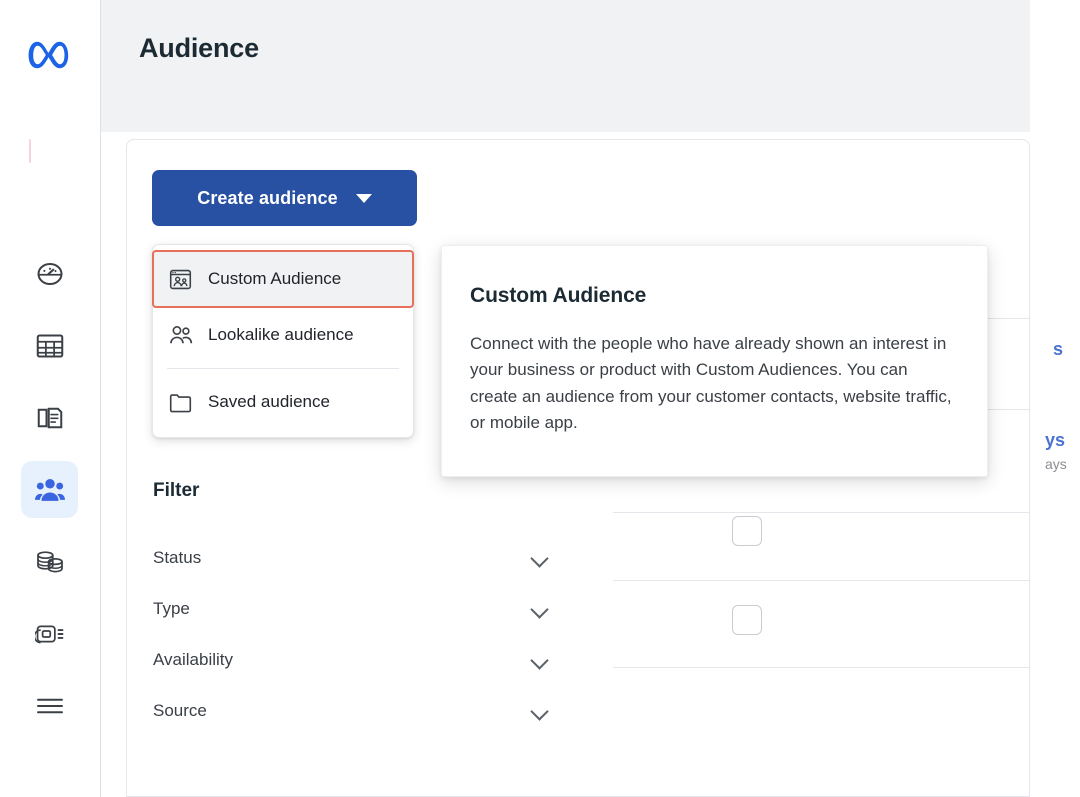  I want to click on sidebar-item-assets, so click(49, 633).